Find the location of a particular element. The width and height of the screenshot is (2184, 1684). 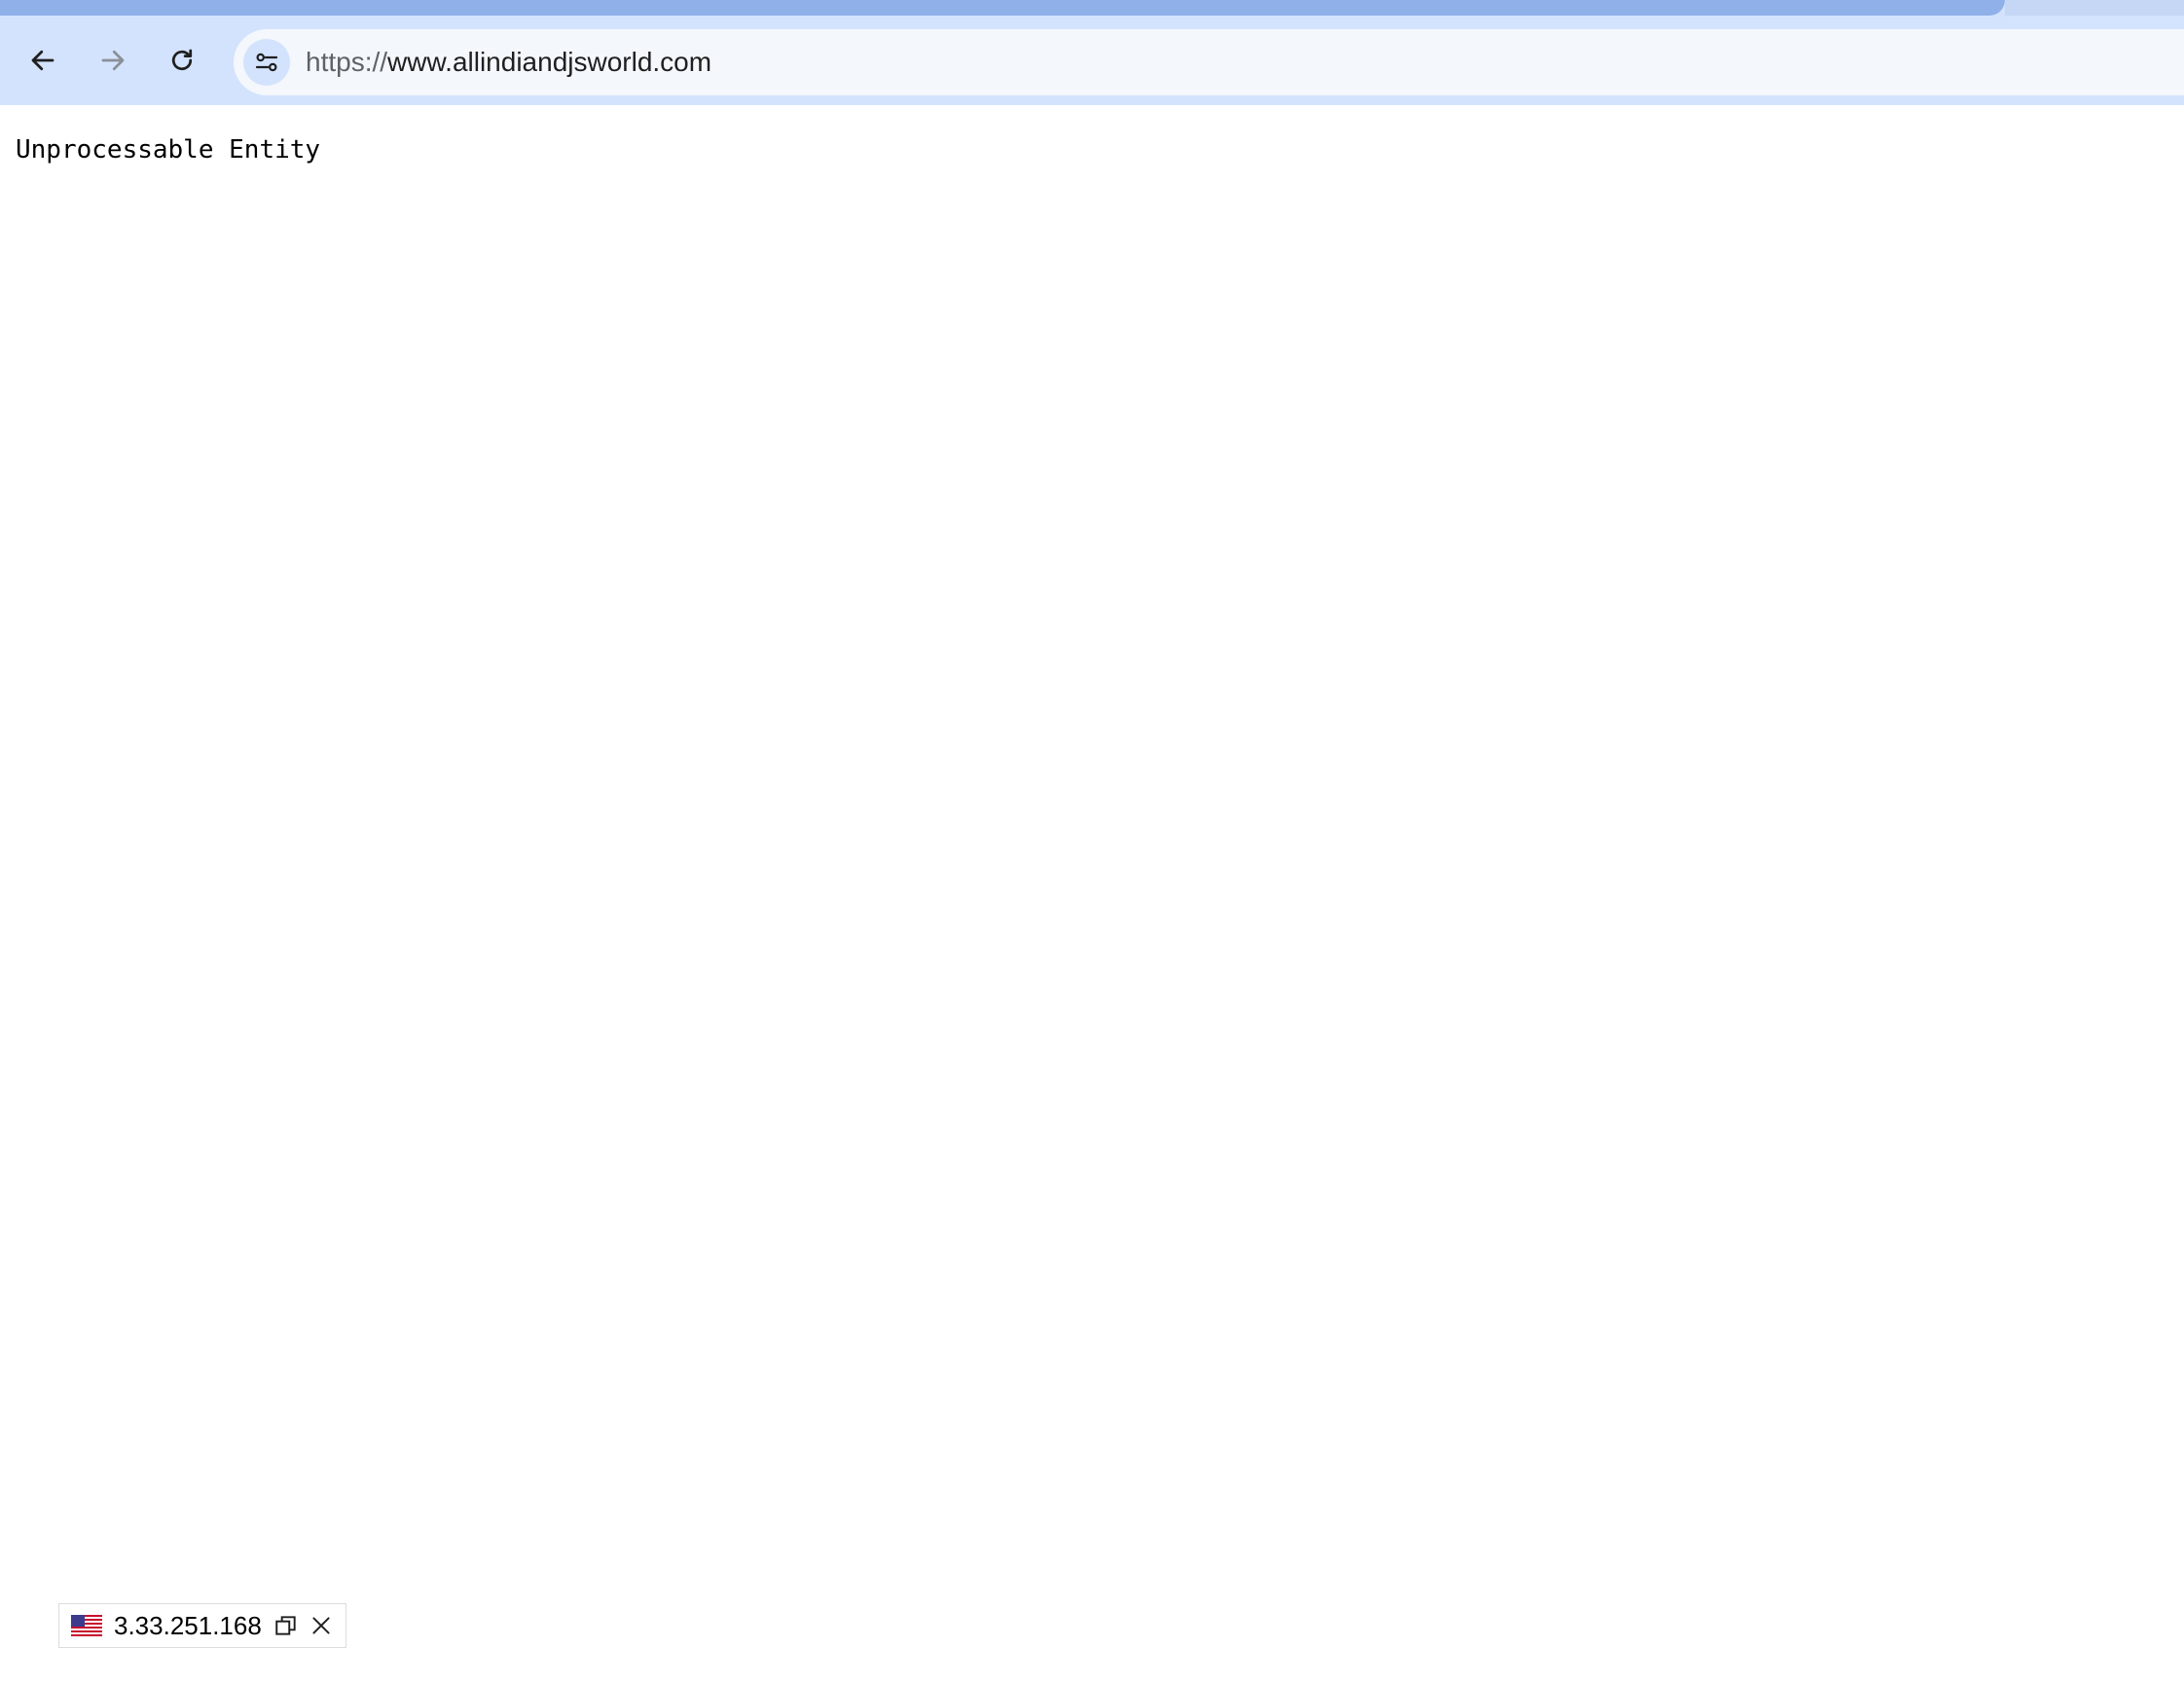

arrow-left-icon is located at coordinates (43, 60).